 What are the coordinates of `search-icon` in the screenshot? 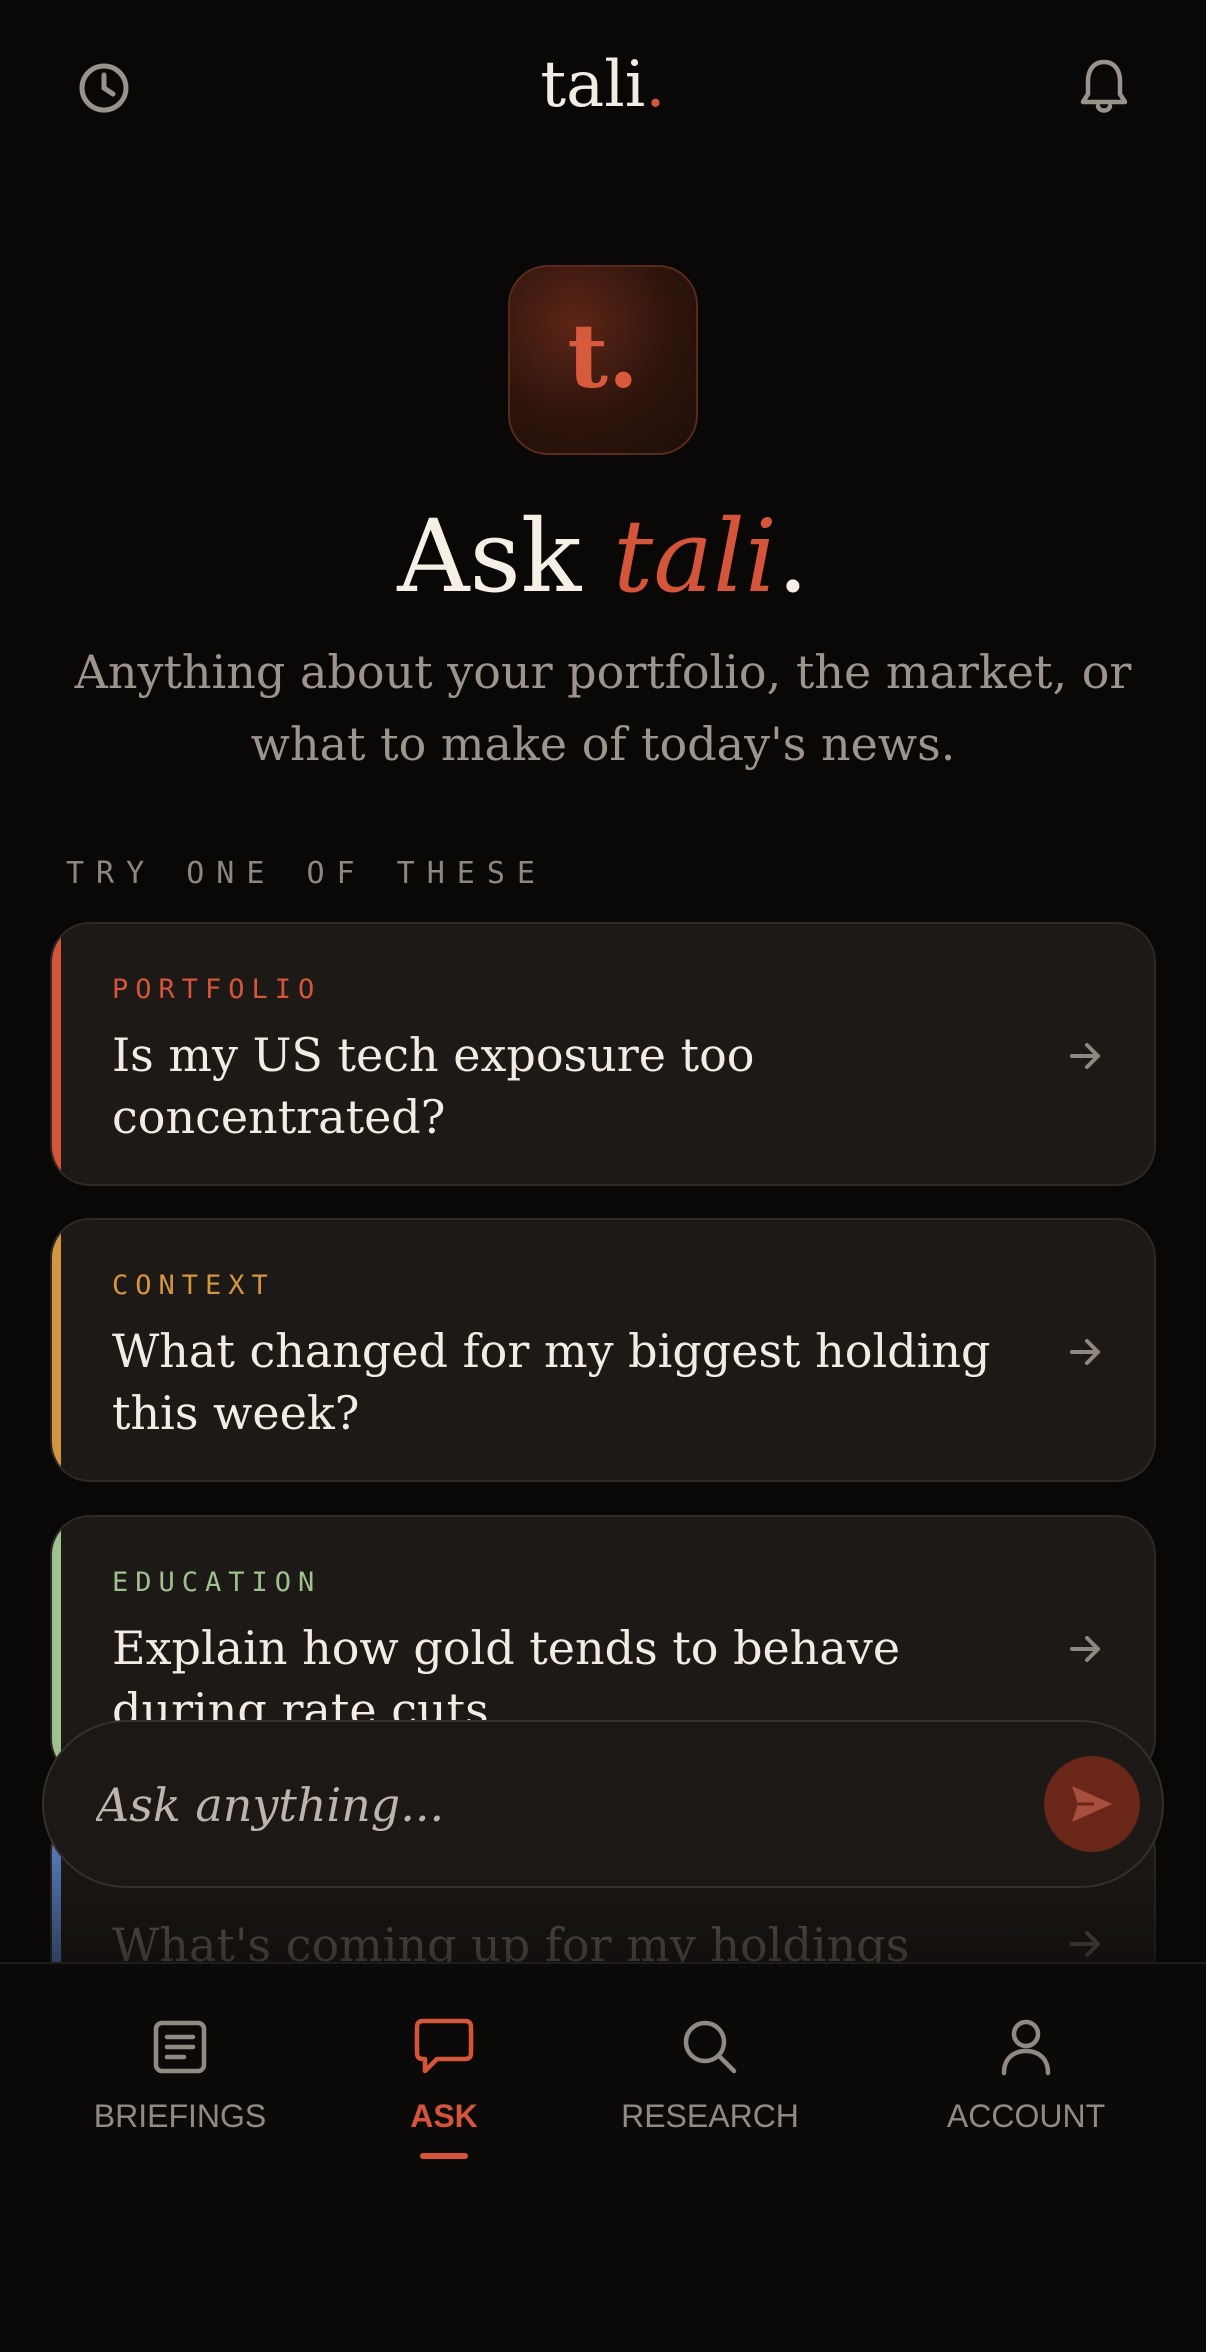 It's located at (710, 2047).